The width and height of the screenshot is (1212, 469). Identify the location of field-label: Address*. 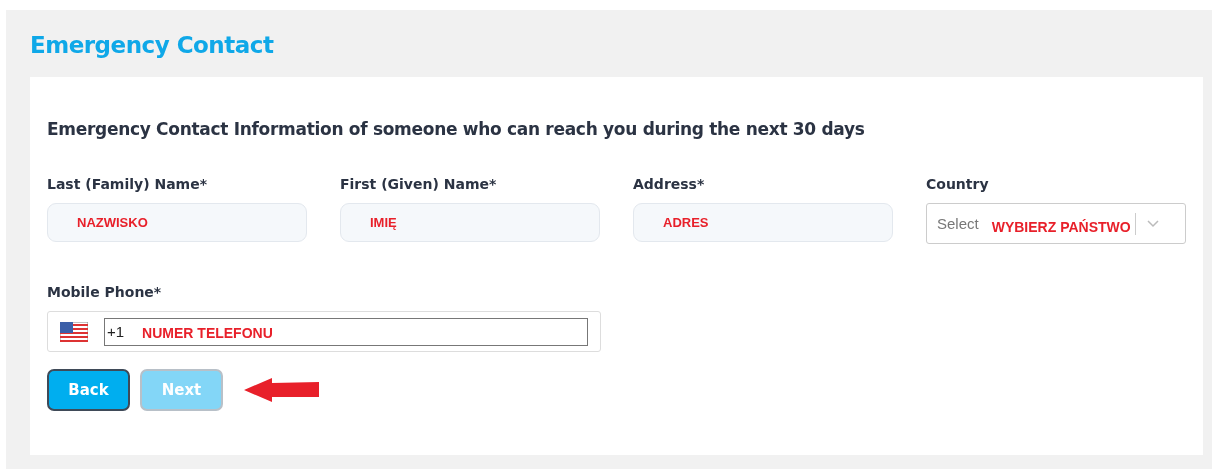
(669, 184).